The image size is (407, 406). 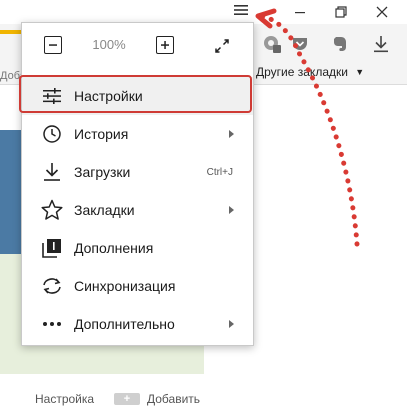 I want to click on other-bookmarks-folder: Другие закладки ▼, so click(x=310, y=72).